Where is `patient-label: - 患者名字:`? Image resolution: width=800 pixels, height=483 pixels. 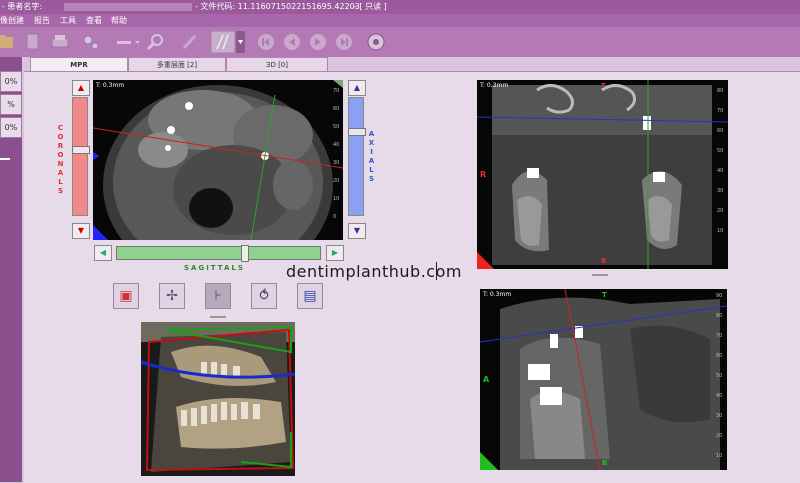 patient-label: - 患者名字: is located at coordinates (22, 6).